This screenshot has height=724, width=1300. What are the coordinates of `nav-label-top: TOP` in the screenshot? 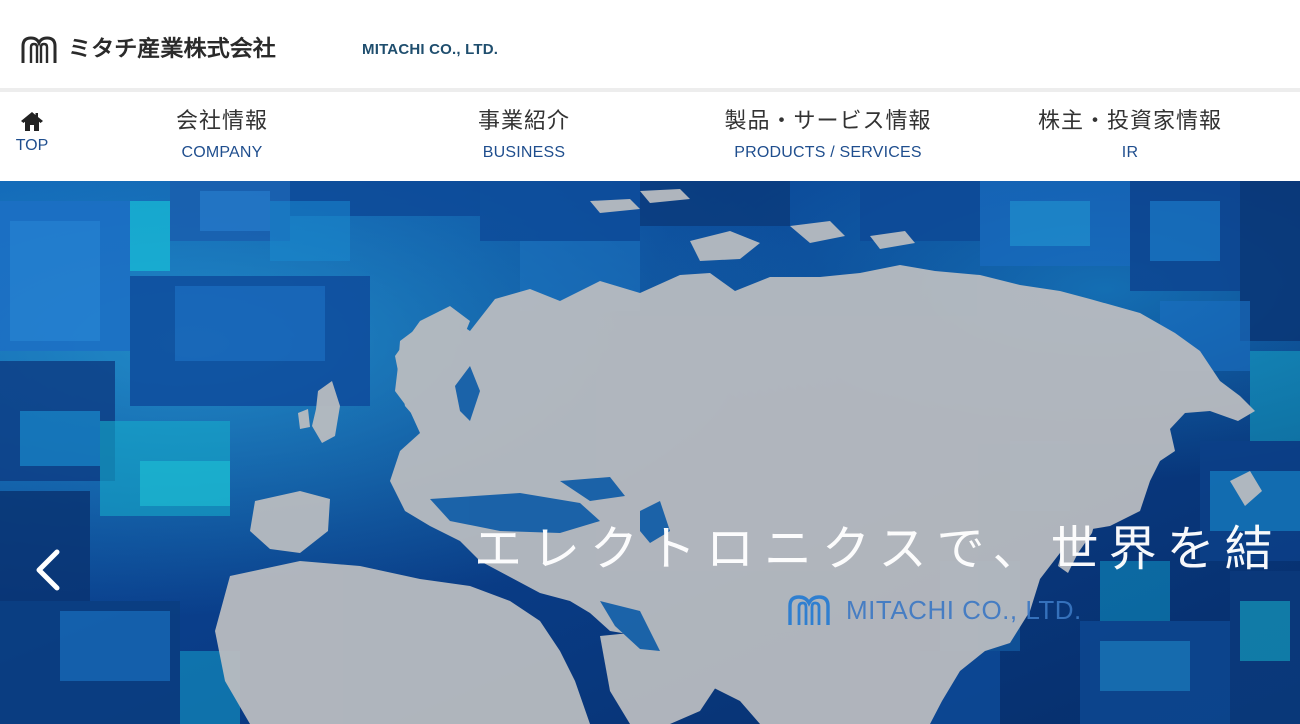 It's located at (32, 145).